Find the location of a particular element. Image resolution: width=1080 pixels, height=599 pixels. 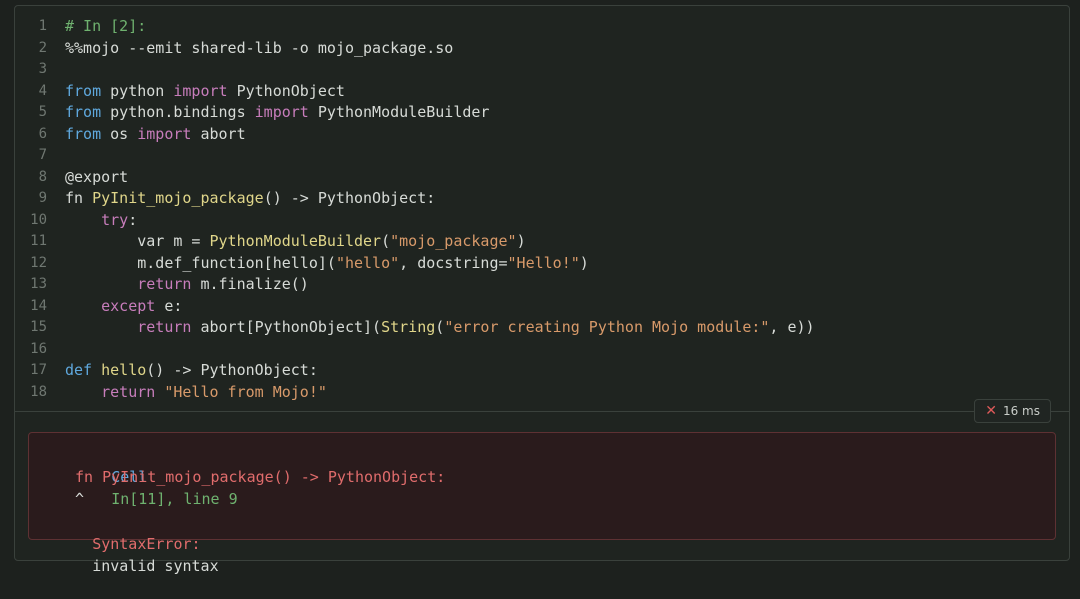

code-token: python.bindings is located at coordinates (178, 112).